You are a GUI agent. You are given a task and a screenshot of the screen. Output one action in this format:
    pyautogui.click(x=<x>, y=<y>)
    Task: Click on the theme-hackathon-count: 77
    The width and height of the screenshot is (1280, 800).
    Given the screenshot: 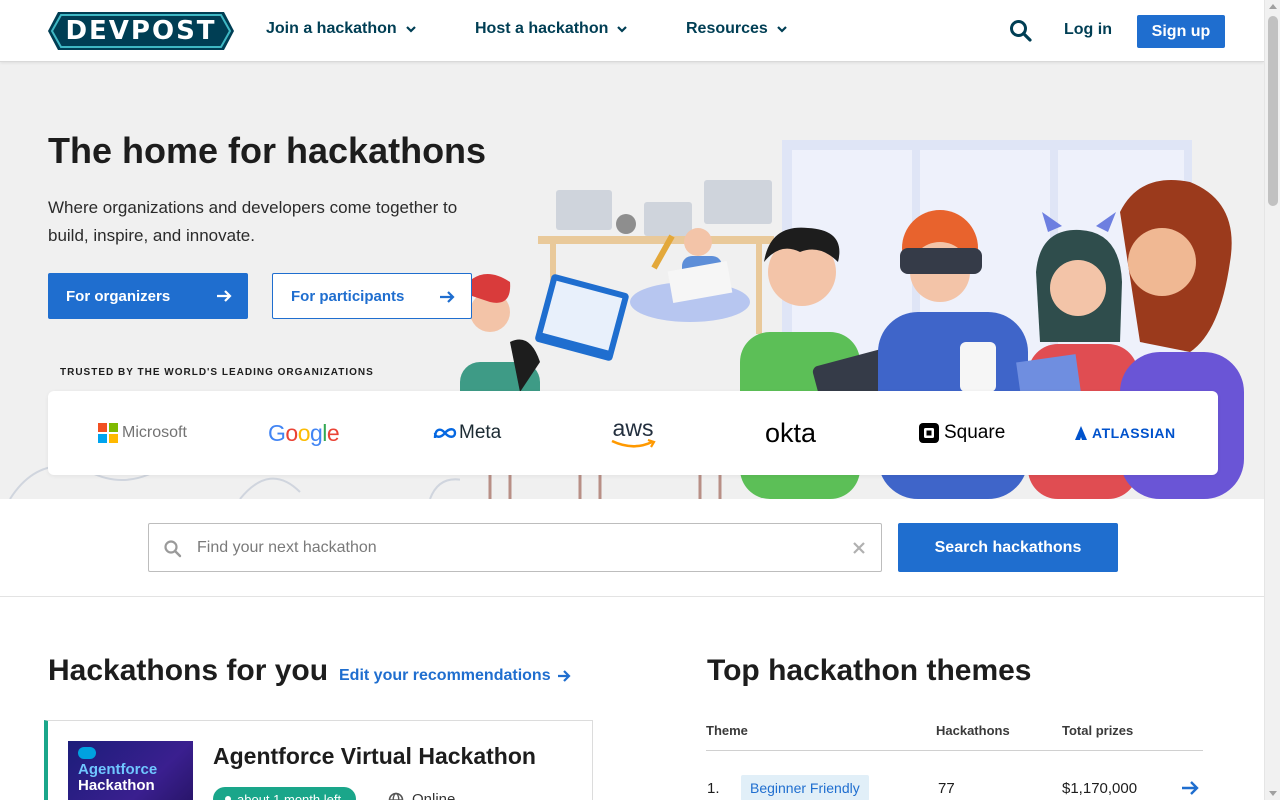 What is the action you would take?
    pyautogui.click(x=946, y=788)
    